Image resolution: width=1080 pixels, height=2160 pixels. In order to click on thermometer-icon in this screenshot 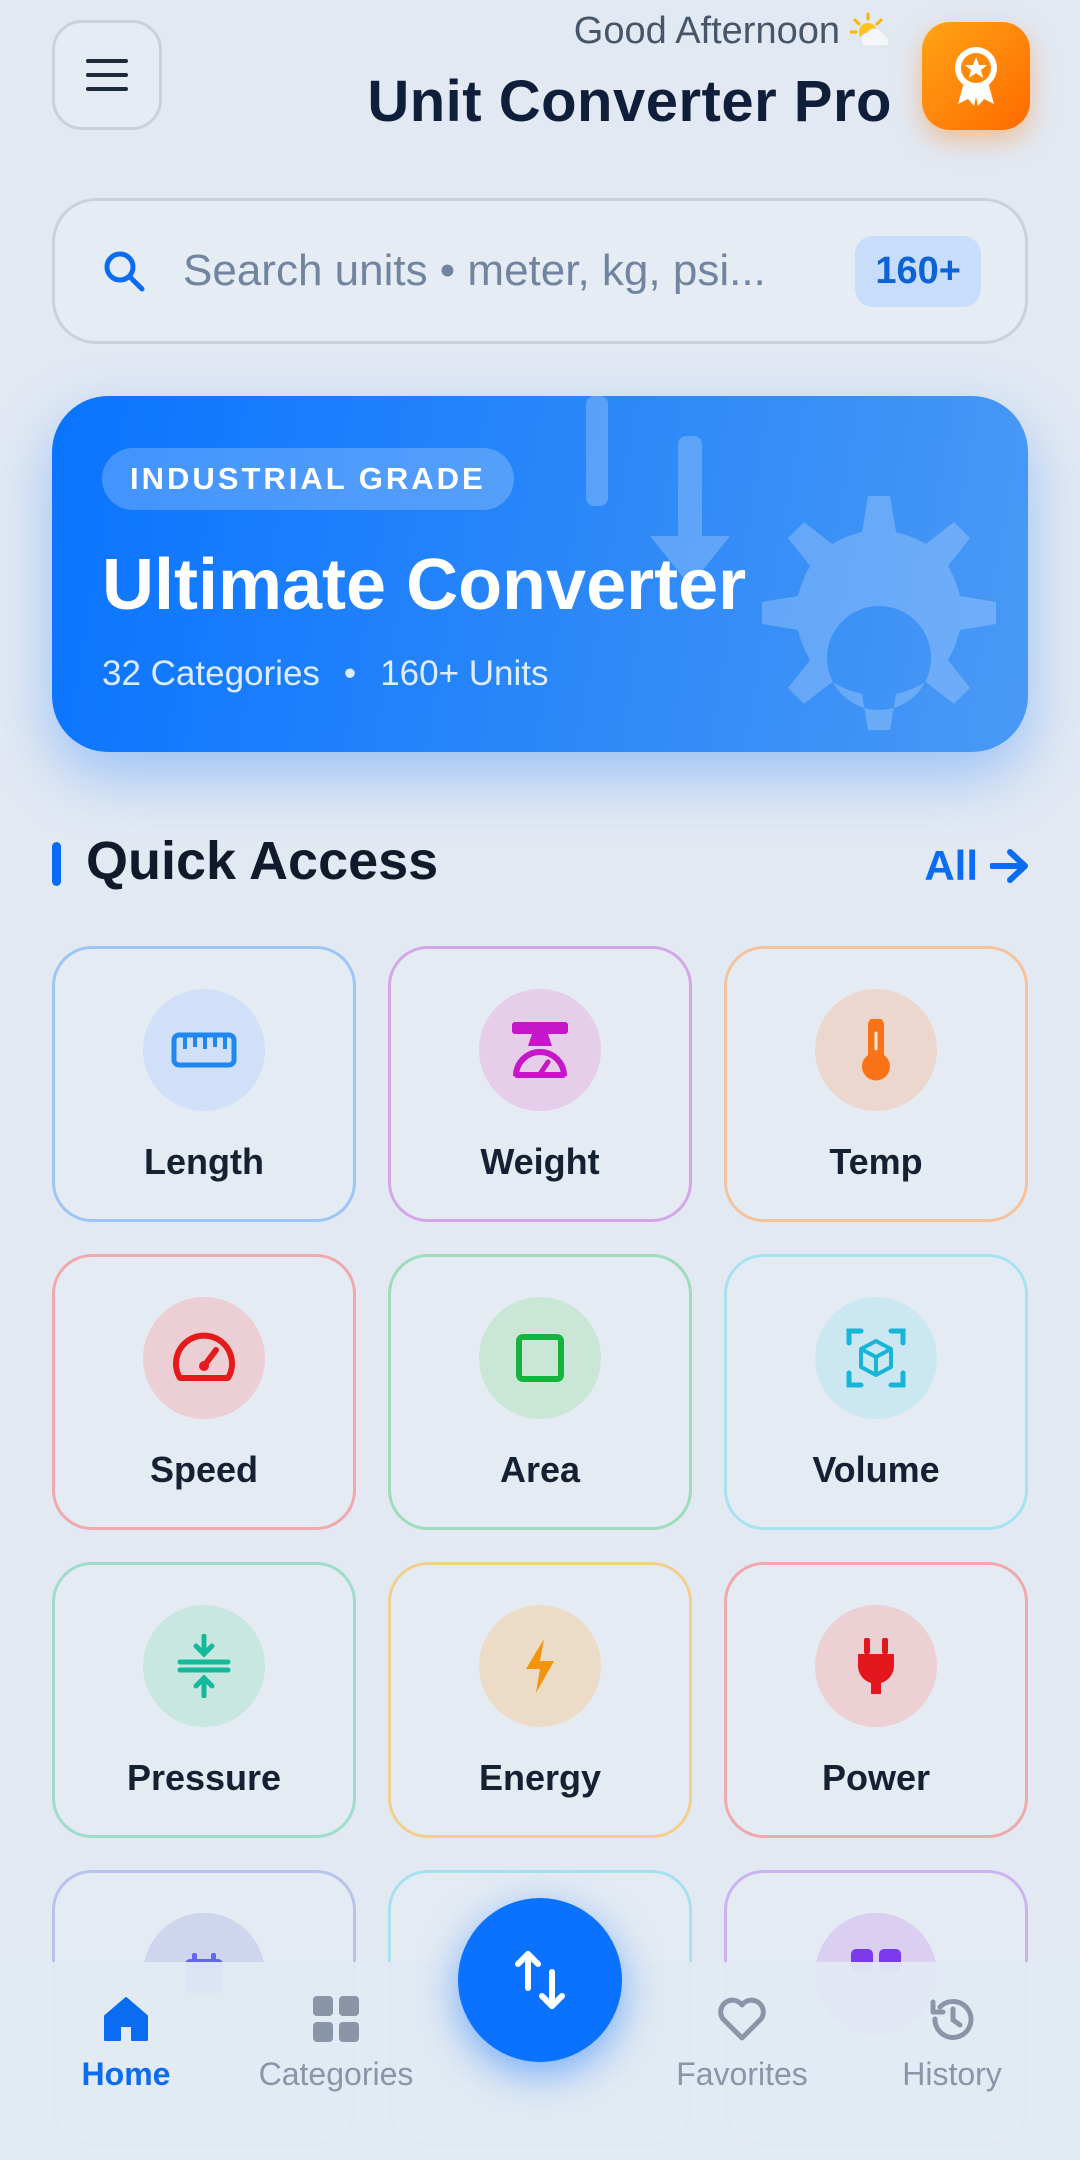, I will do `click(876, 1050)`.